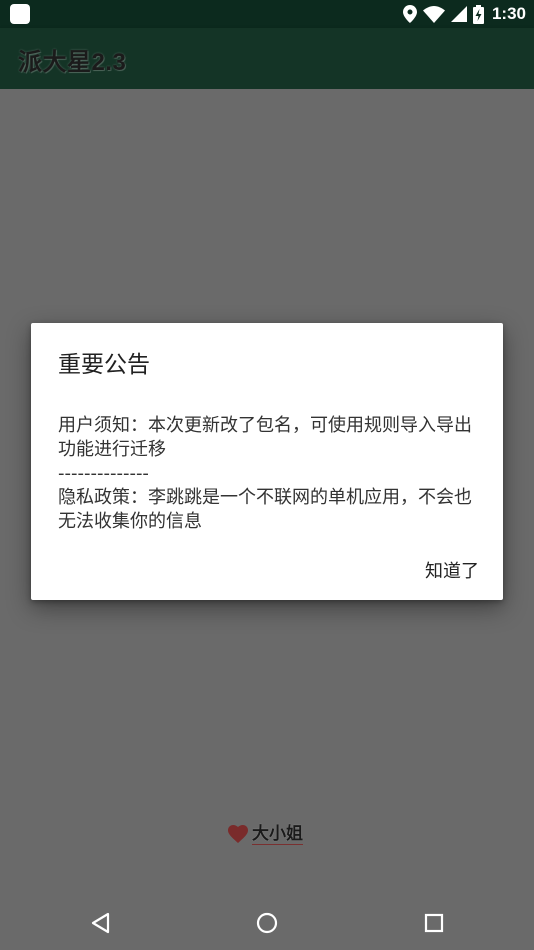 The image size is (534, 950). What do you see at coordinates (267, 58) in the screenshot?
I see `app-bar: 派大星2.3` at bounding box center [267, 58].